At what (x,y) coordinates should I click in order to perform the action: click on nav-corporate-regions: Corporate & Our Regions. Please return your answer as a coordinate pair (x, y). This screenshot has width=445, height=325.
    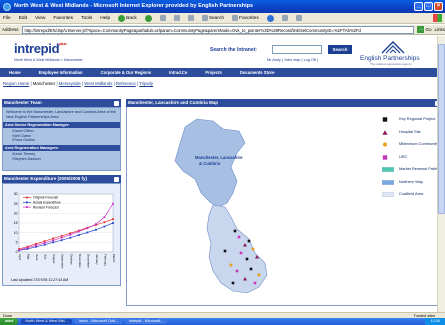
    Looking at the image, I should click on (126, 72).